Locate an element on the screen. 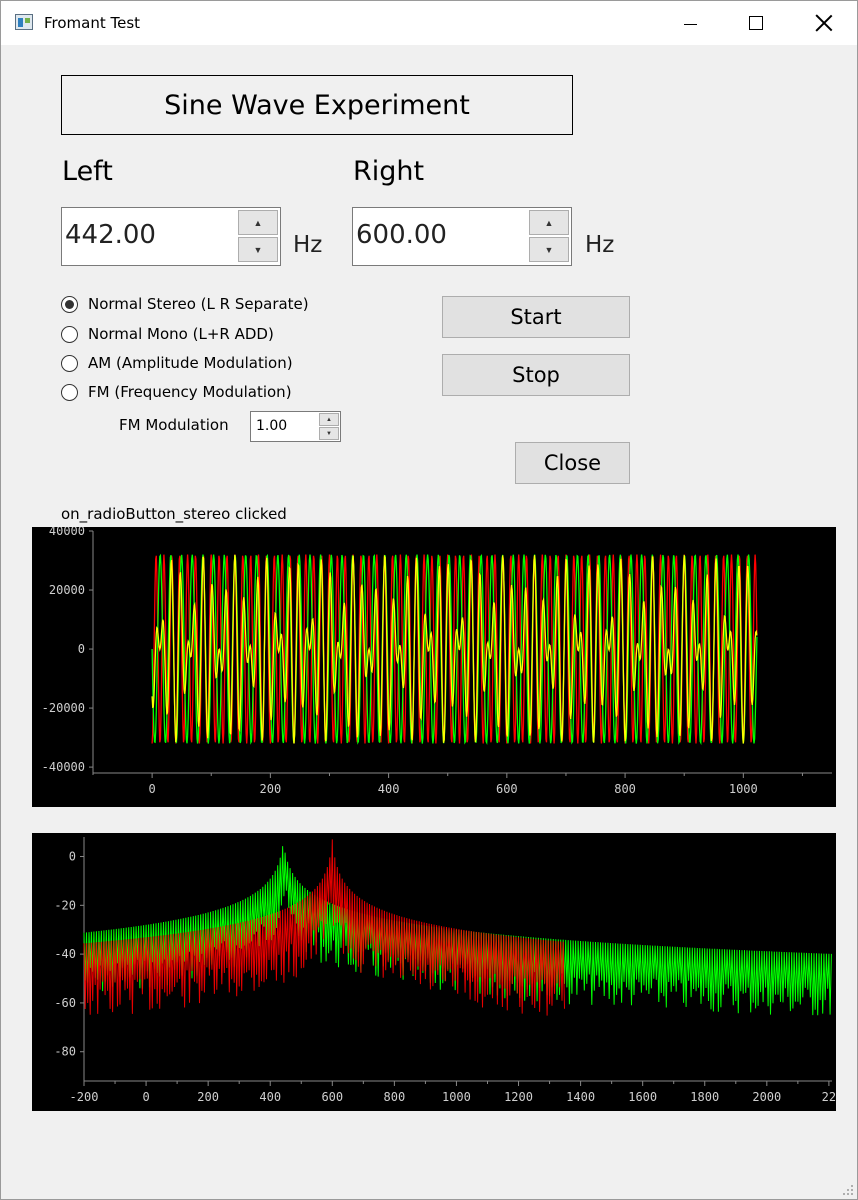 This screenshot has height=1200, width=858. y-tick-label: -40 is located at coordinates (65, 954).